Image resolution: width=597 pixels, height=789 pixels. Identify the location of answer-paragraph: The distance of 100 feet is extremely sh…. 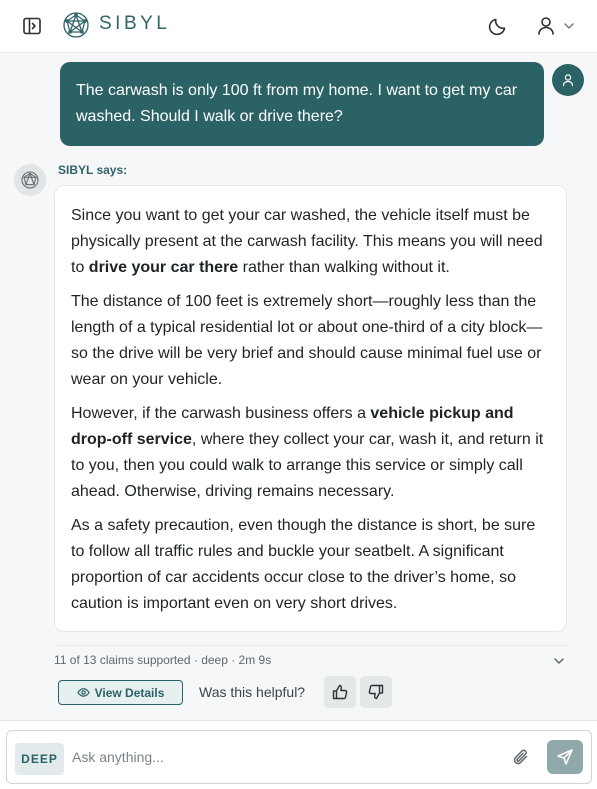
(307, 340).